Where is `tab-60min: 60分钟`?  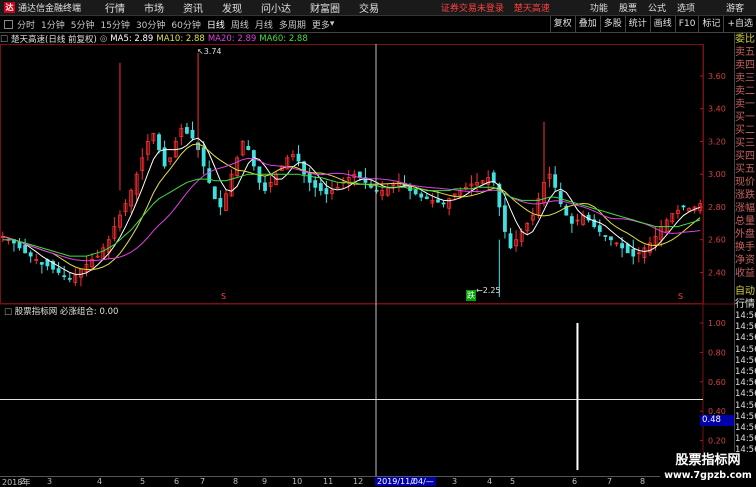
tab-60min: 60分钟 is located at coordinates (185, 24).